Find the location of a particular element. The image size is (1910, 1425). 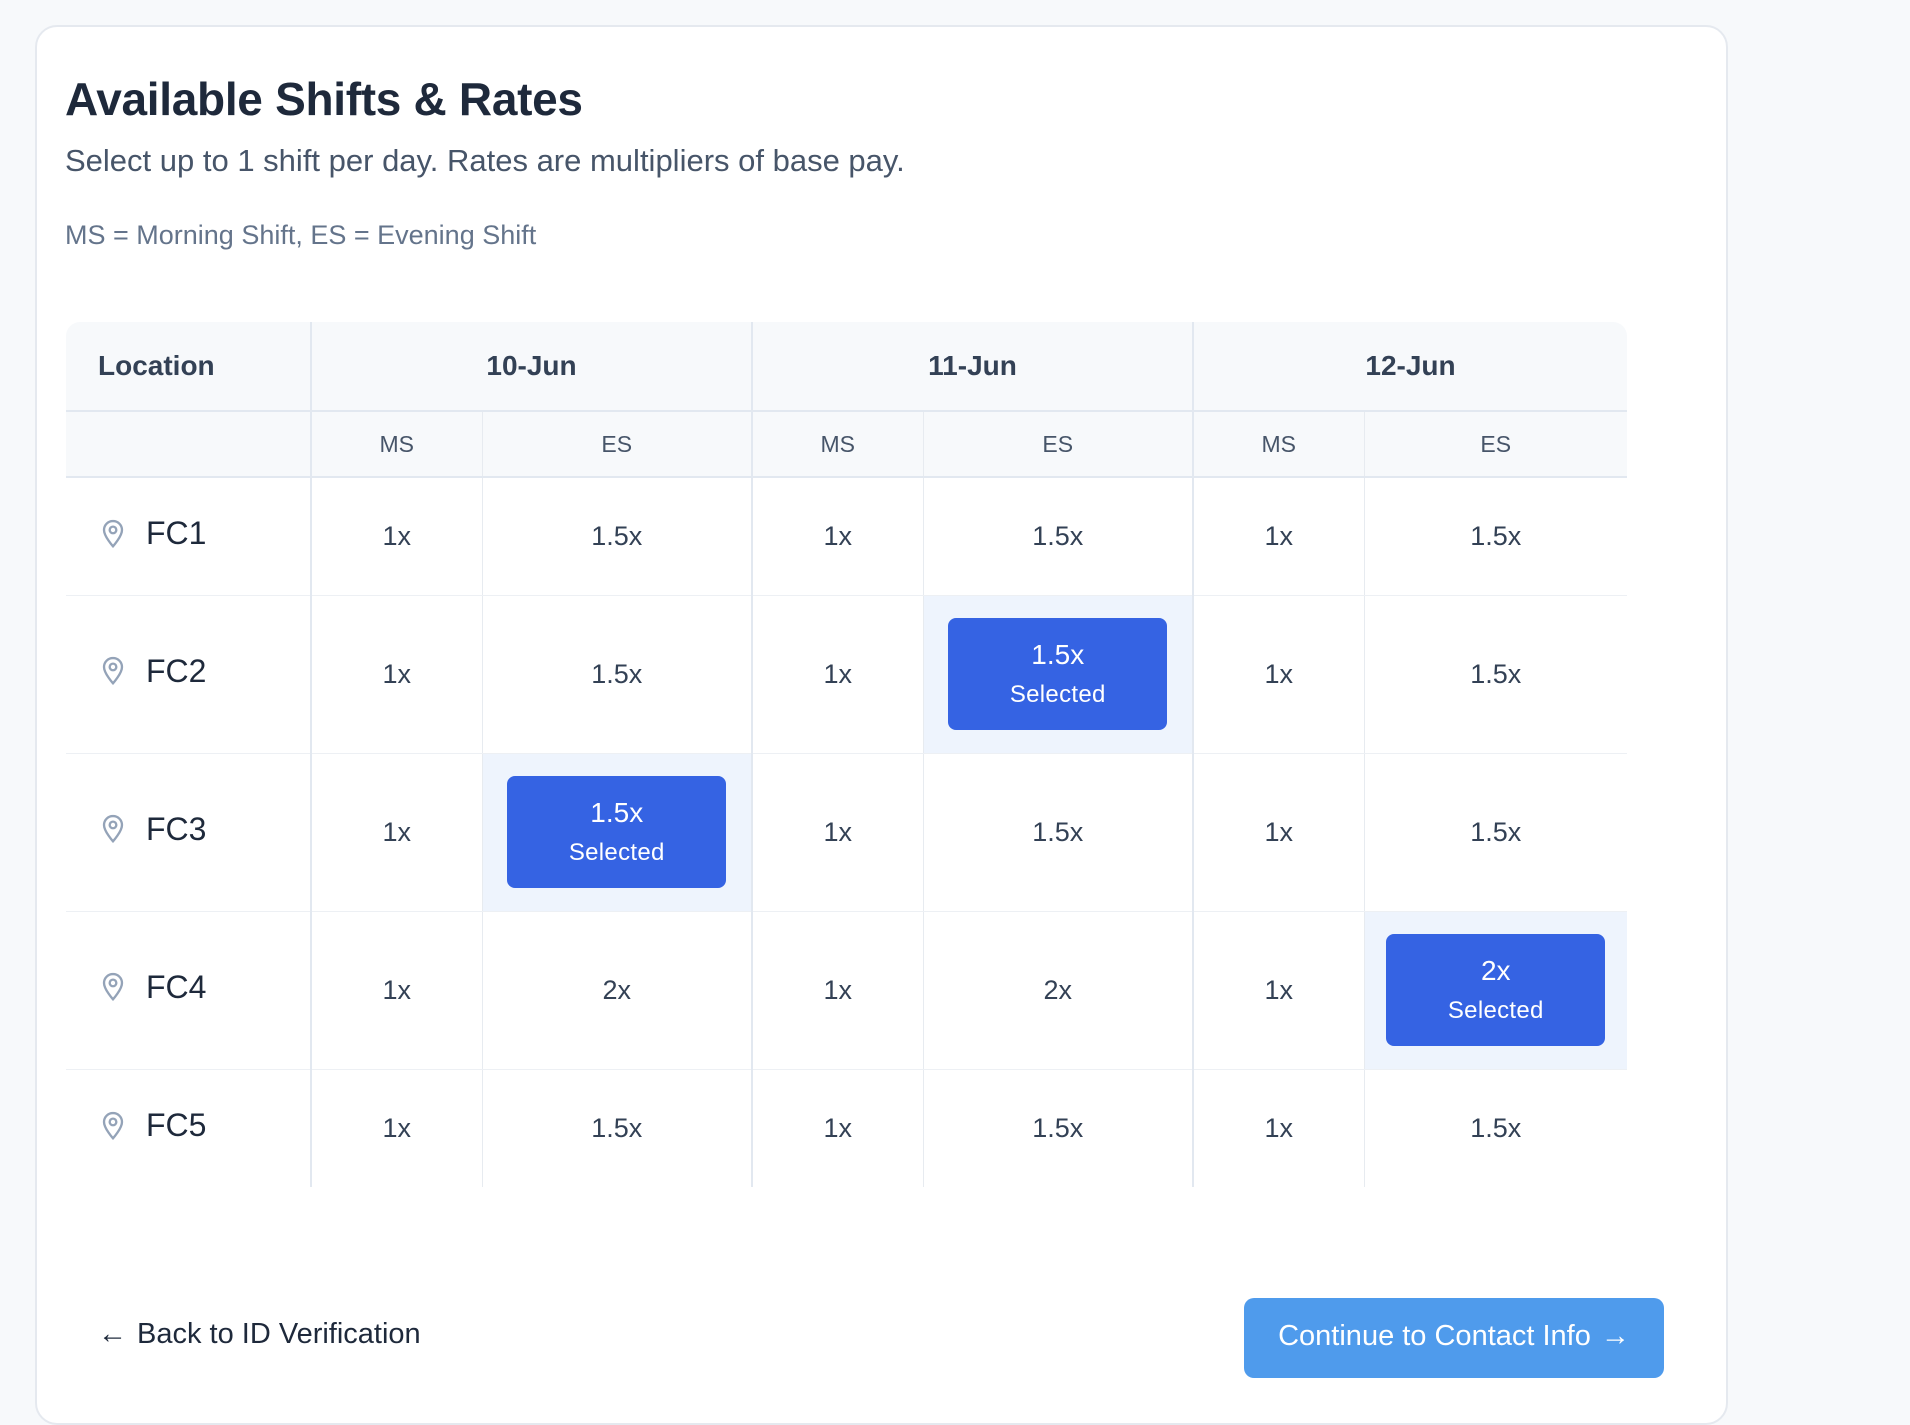

location-cell: FC2 is located at coordinates (189, 674).